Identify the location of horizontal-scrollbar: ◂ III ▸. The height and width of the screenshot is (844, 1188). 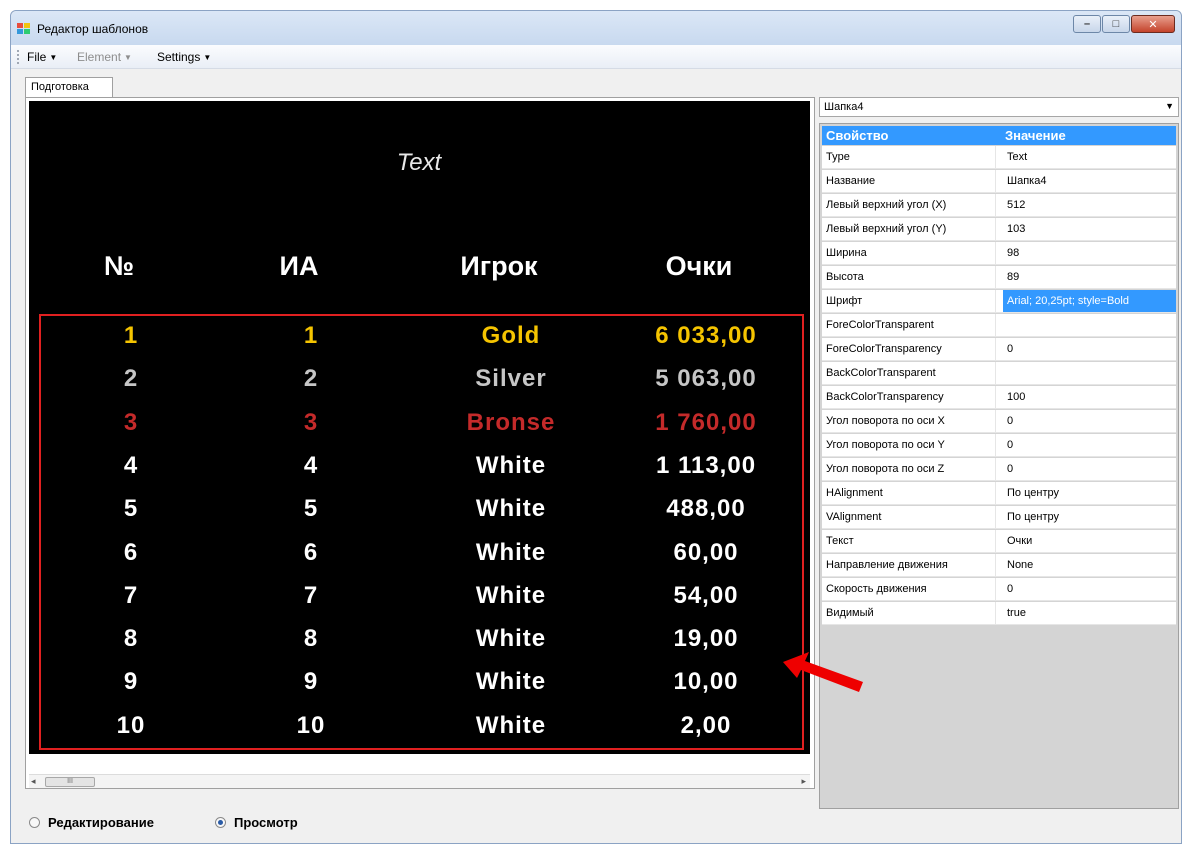
(419, 781).